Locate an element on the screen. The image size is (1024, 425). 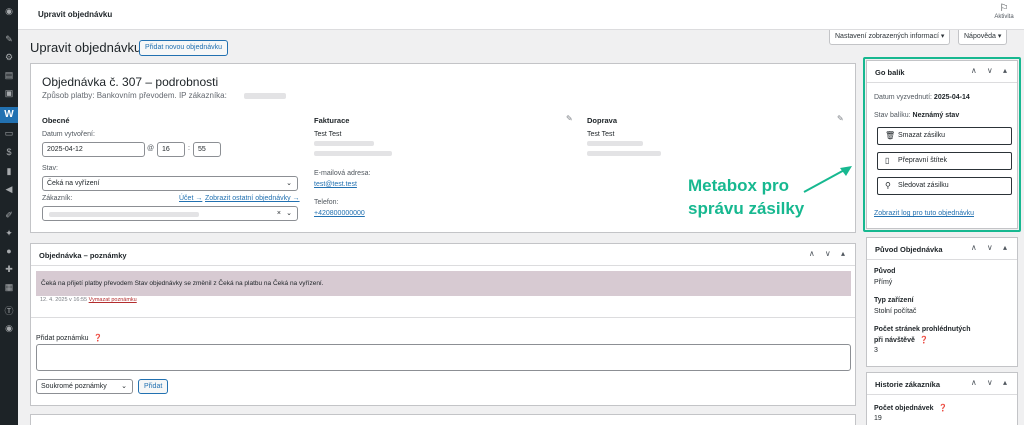
track-shipment-button: ⚲ Sledovat zásilku is located at coordinates (944, 186).